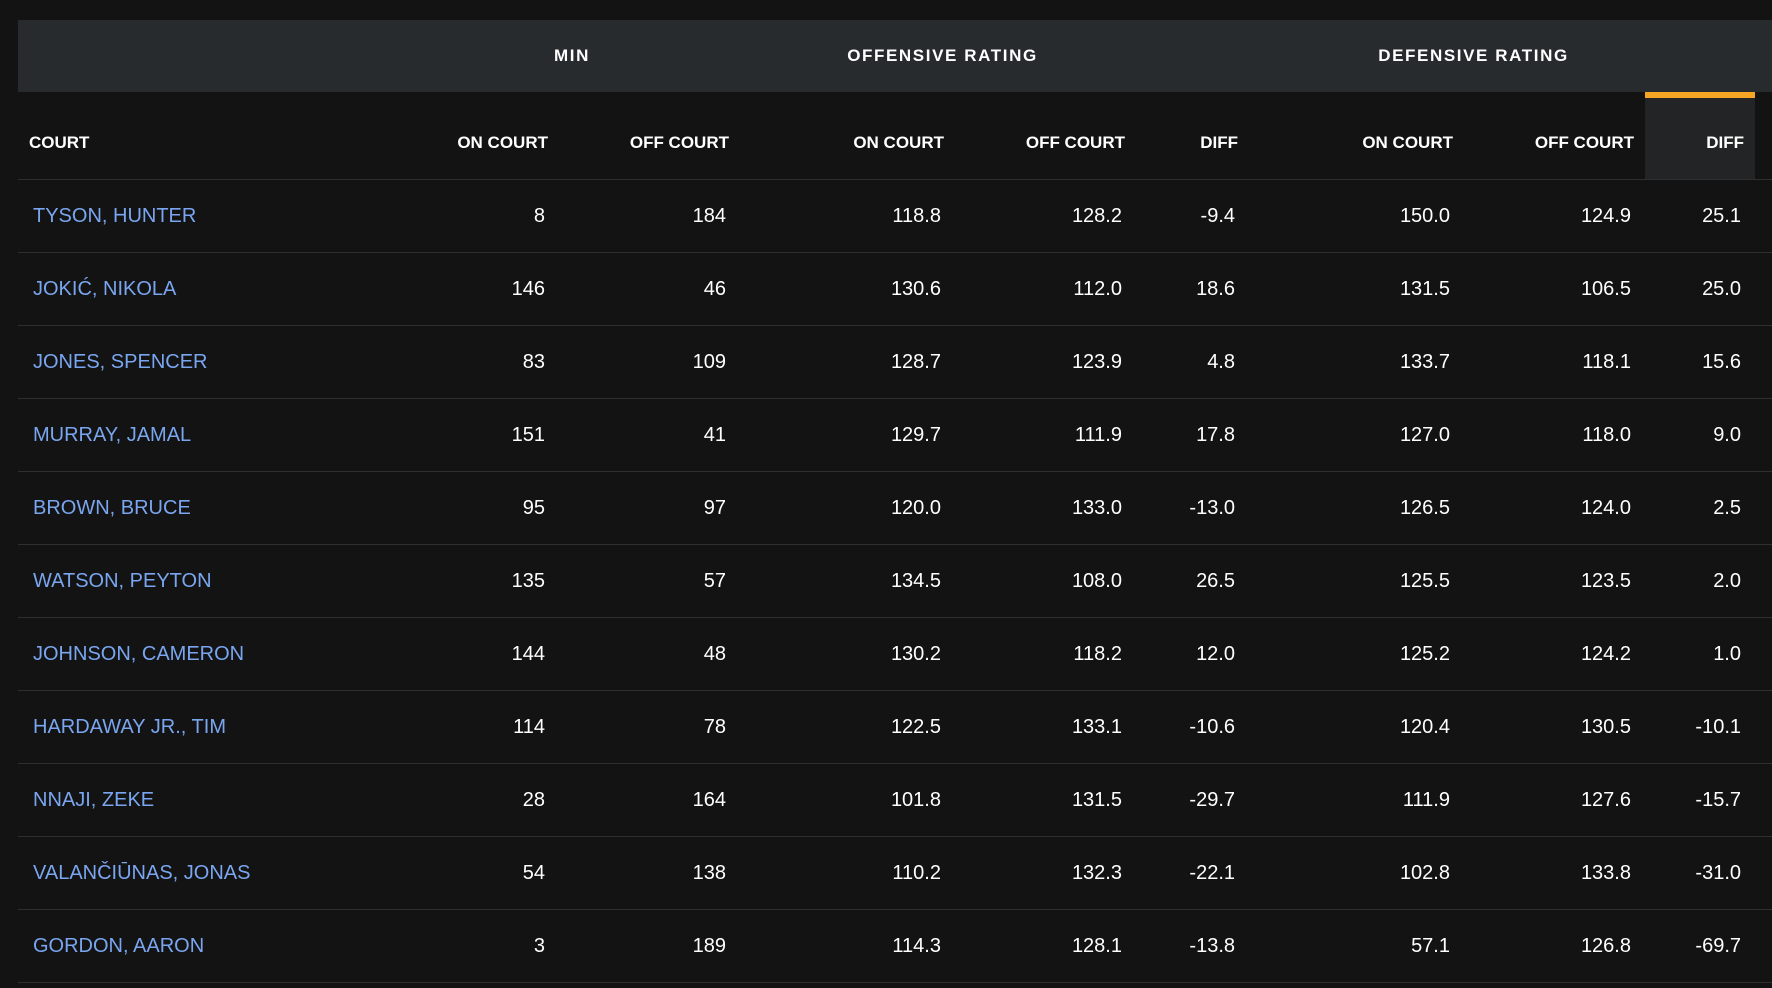  What do you see at coordinates (847, 135) in the screenshot?
I see `column-header-off-rating-on-court: ON COURT` at bounding box center [847, 135].